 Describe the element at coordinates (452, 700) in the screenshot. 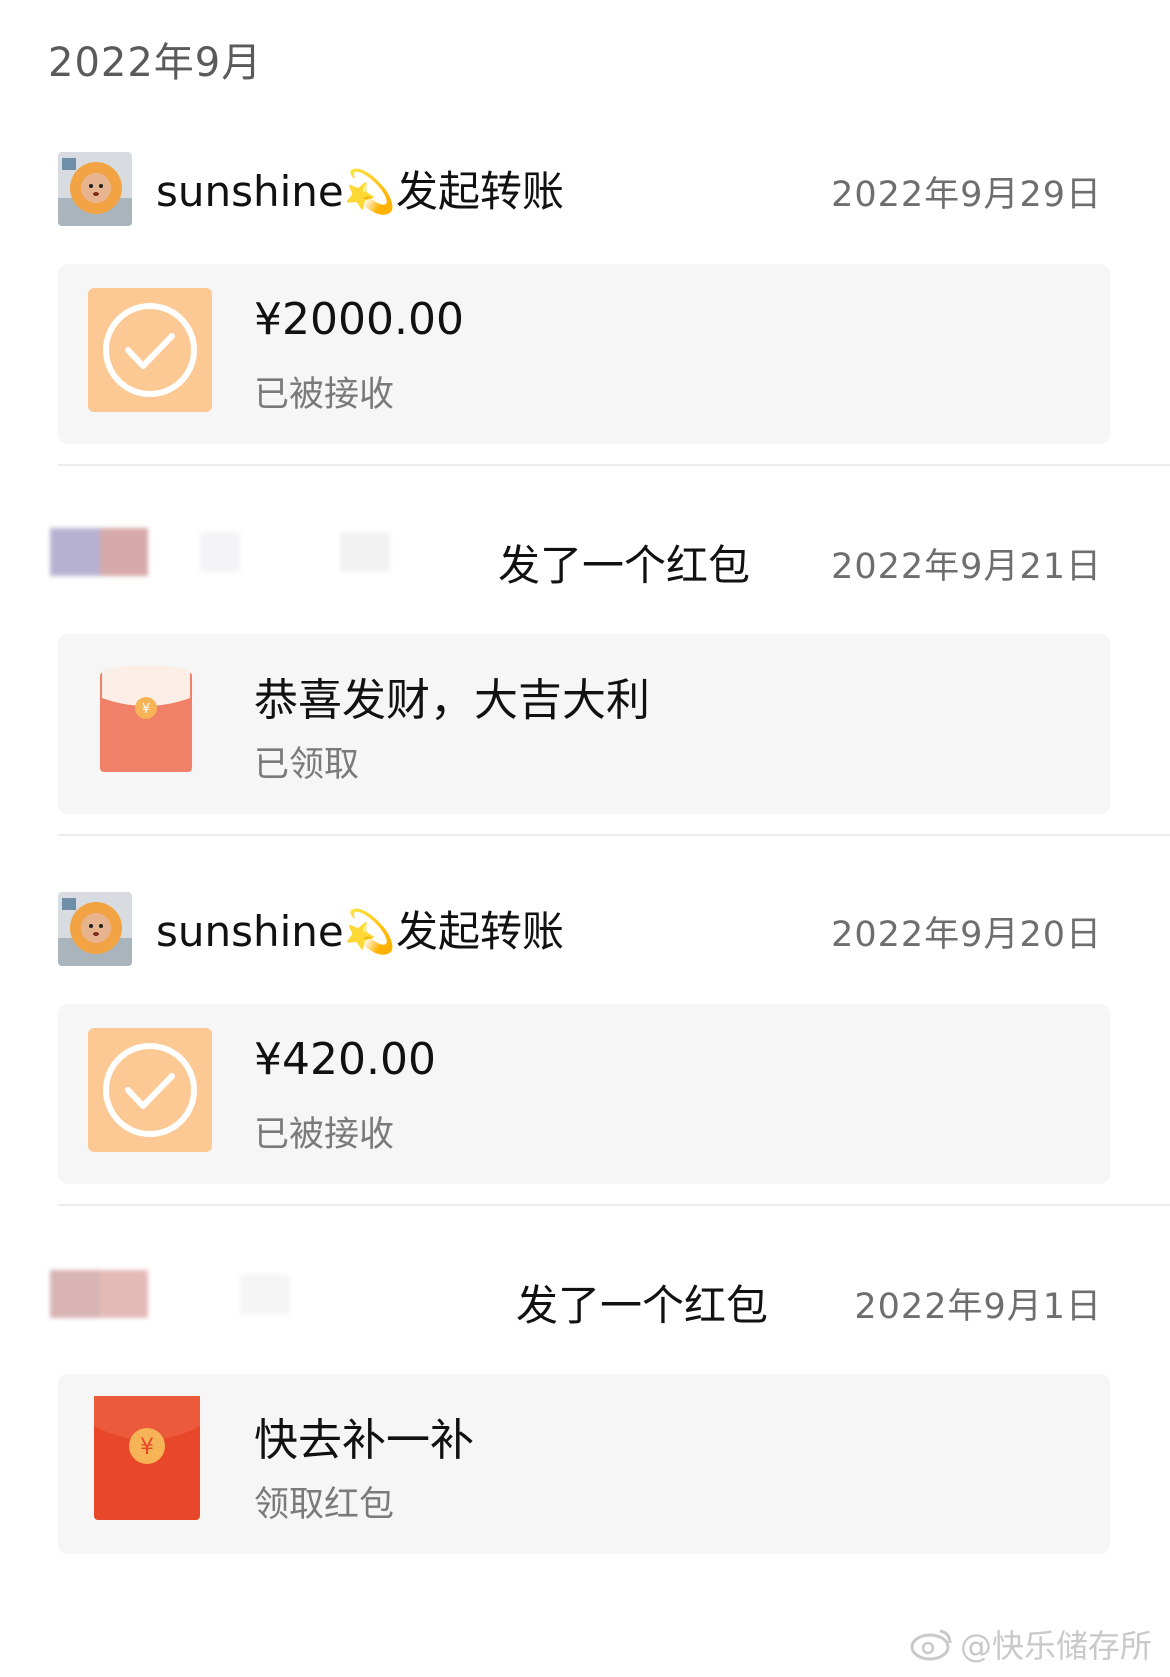

I see `red-packet-message: 恭喜发财，大吉大利` at that location.